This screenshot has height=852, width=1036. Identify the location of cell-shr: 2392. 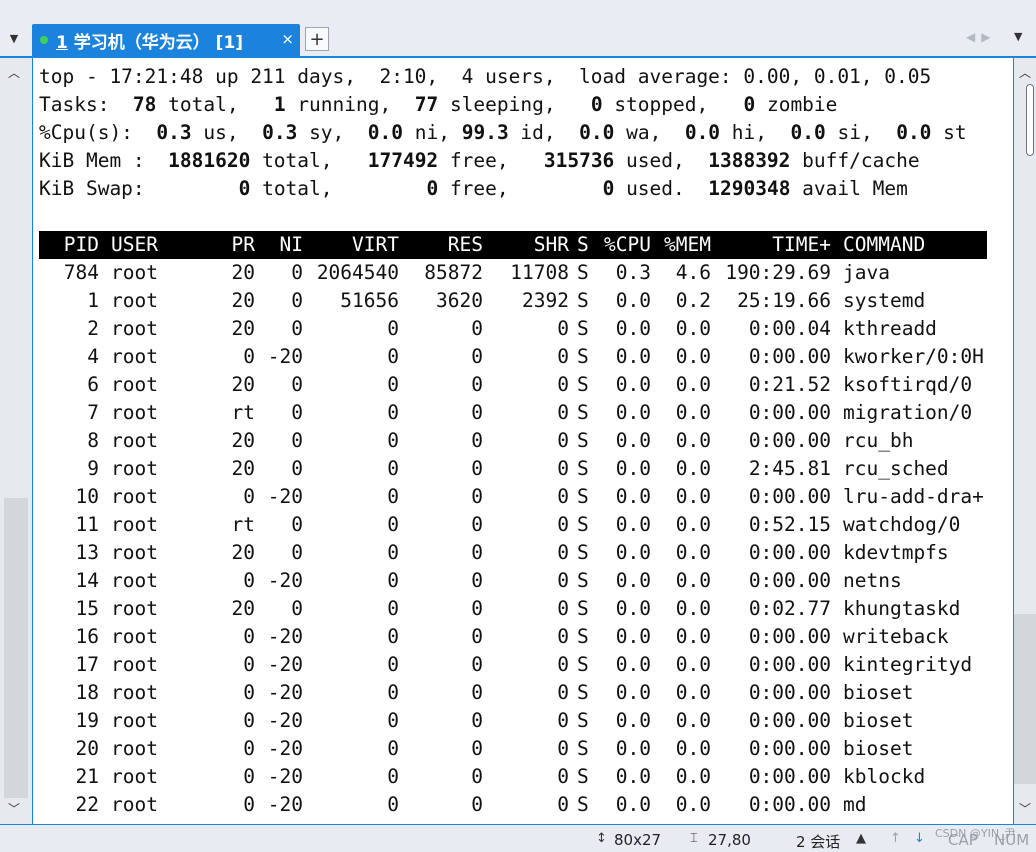
(545, 300).